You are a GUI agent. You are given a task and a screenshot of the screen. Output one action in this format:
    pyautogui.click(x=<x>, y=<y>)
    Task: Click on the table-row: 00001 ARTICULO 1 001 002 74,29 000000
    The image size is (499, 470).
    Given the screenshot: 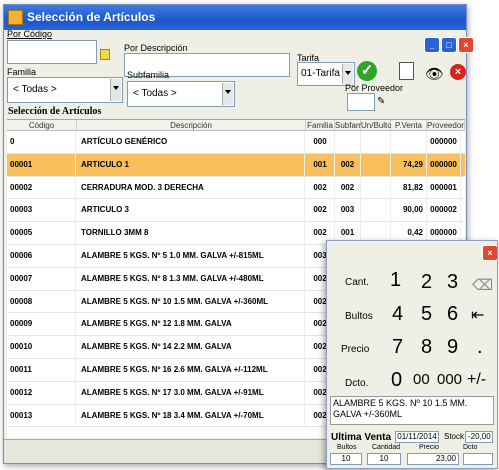 What is the action you would take?
    pyautogui.click(x=236, y=165)
    